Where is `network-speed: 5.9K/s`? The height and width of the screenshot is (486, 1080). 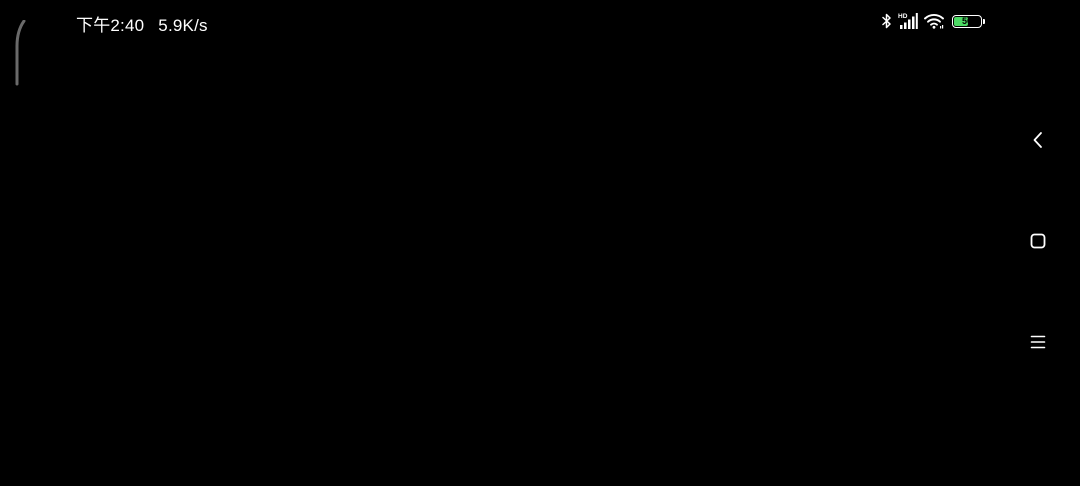 network-speed: 5.9K/s is located at coordinates (183, 25).